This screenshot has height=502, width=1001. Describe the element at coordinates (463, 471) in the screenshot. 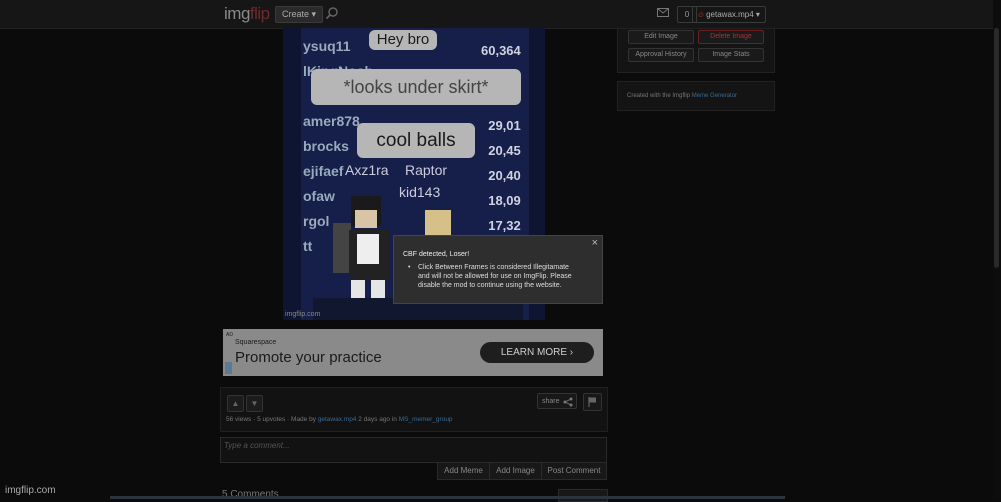

I see `add-meme-button: Add Meme` at that location.